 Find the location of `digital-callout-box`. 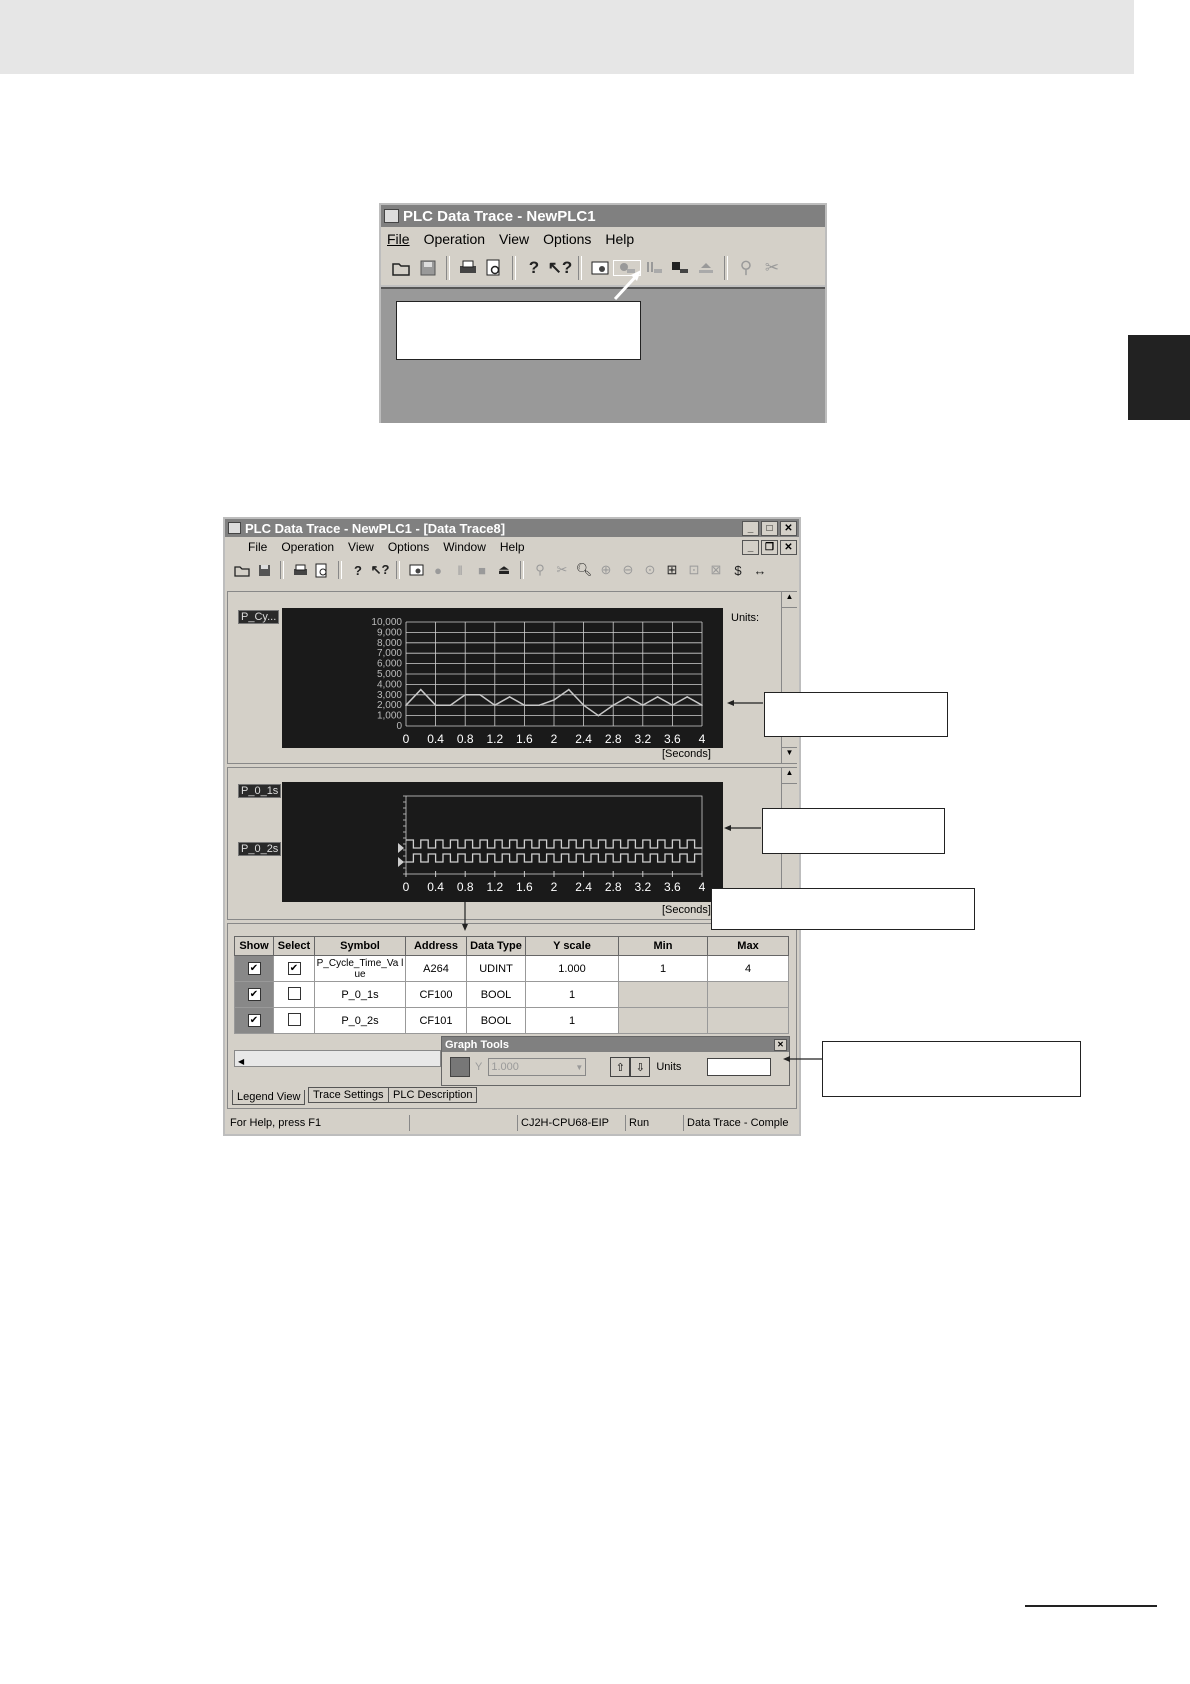

digital-callout-box is located at coordinates (853, 831).